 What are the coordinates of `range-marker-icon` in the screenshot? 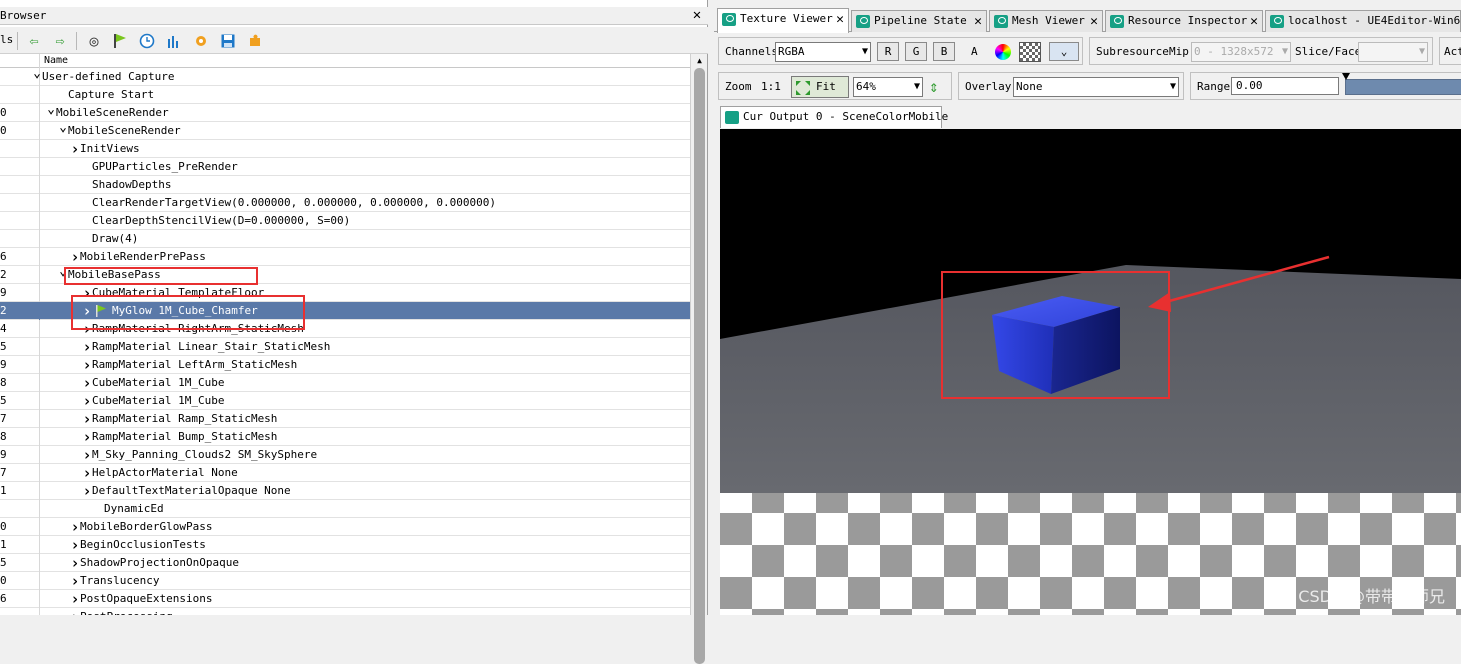 It's located at (1346, 76).